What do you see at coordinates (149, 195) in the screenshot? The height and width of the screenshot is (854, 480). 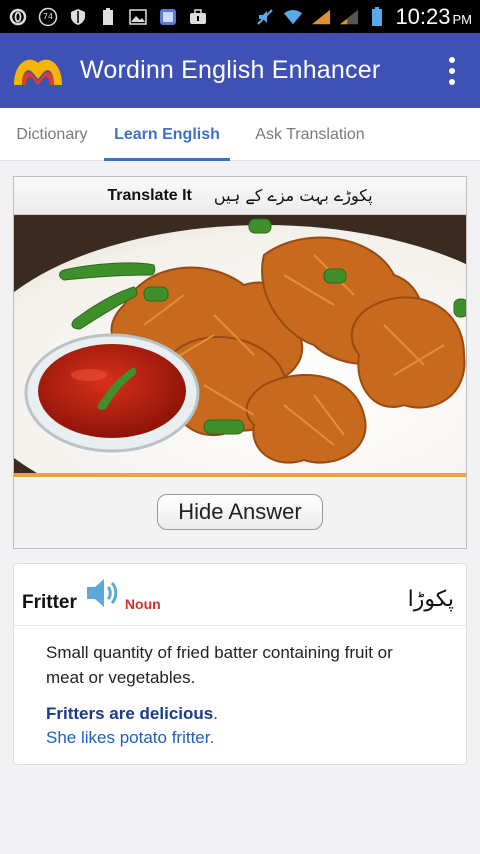 I see `quiz-label: Translate It` at bounding box center [149, 195].